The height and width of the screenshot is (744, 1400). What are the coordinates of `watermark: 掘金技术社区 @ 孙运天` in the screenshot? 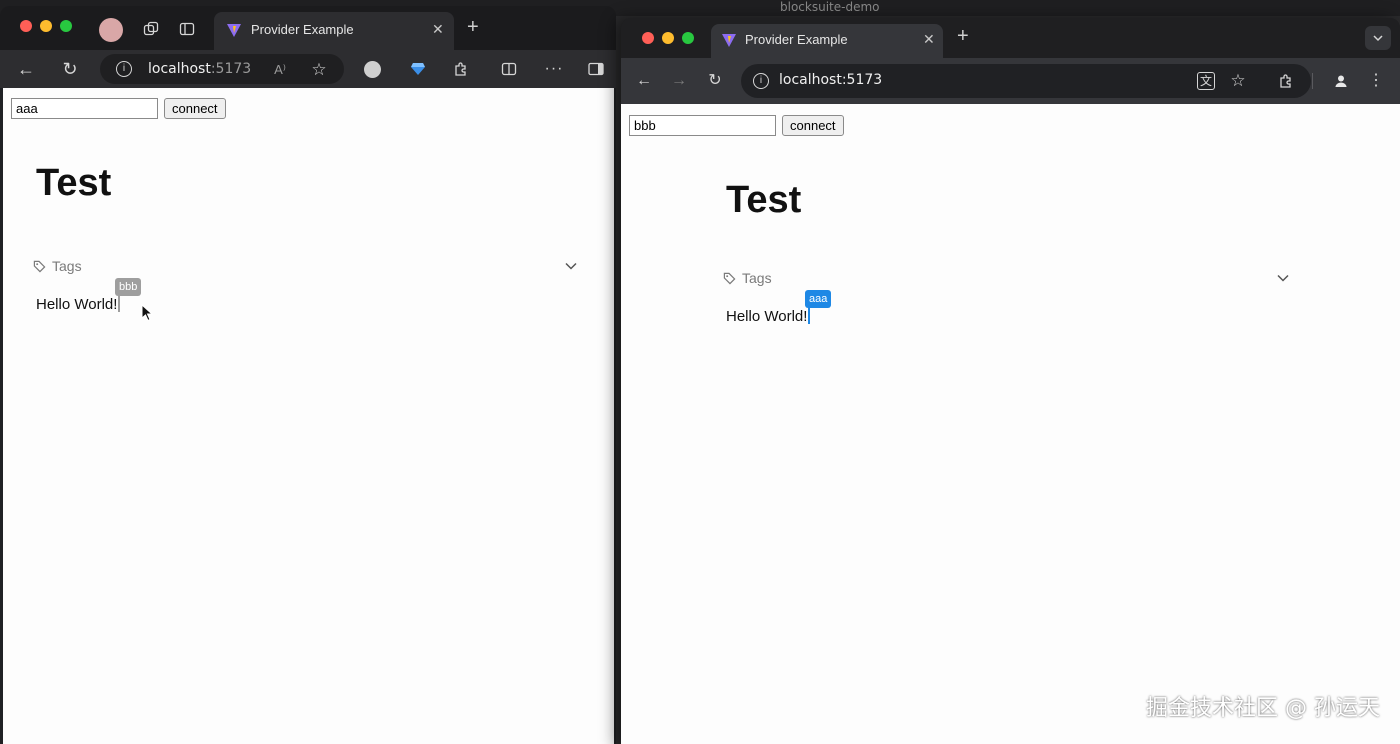 It's located at (1263, 708).